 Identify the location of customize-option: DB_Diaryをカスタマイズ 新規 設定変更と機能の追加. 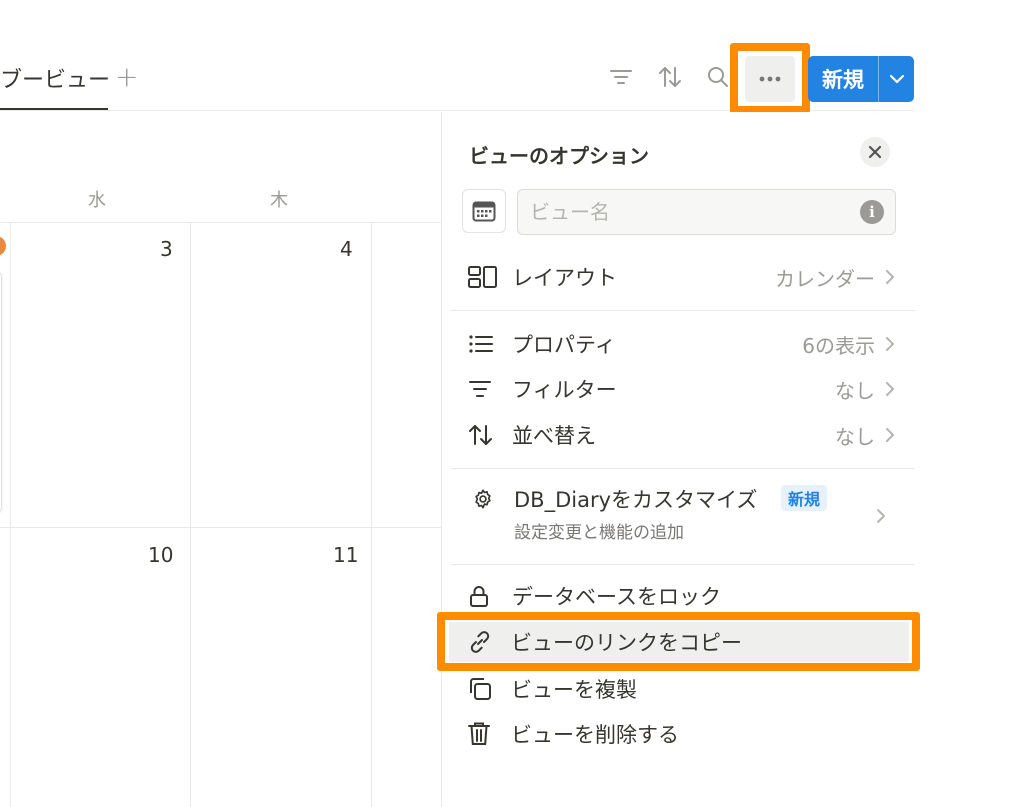
(678, 516).